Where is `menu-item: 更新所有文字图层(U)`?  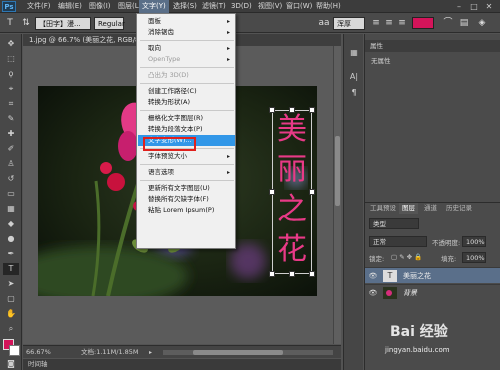
menu-item: 更新所有文字图层(U) is located at coordinates (186, 188).